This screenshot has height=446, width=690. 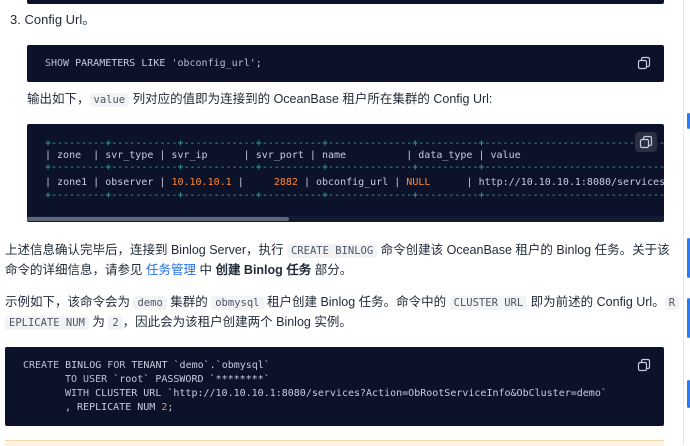 I want to click on notice-box-edge, so click(x=334, y=443).